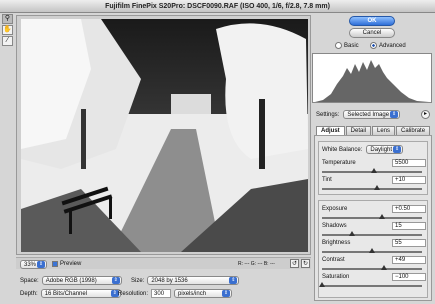 The image size is (435, 304). What do you see at coordinates (384, 267) in the screenshot?
I see `contrast-thumb` at bounding box center [384, 267].